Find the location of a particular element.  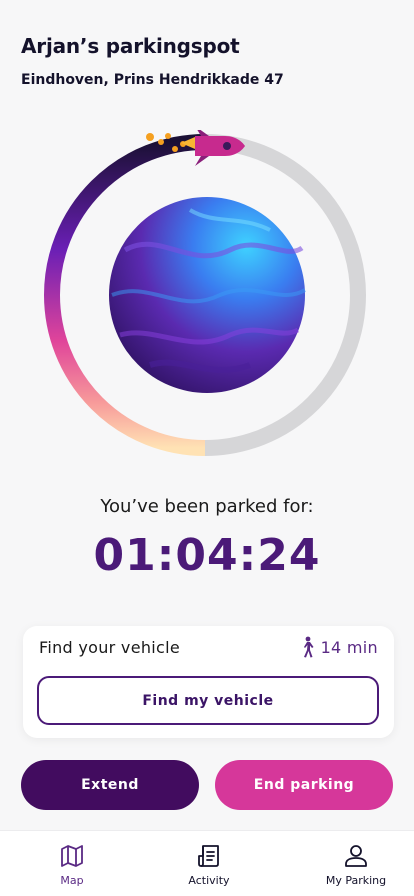

map-icon is located at coordinates (72, 856).